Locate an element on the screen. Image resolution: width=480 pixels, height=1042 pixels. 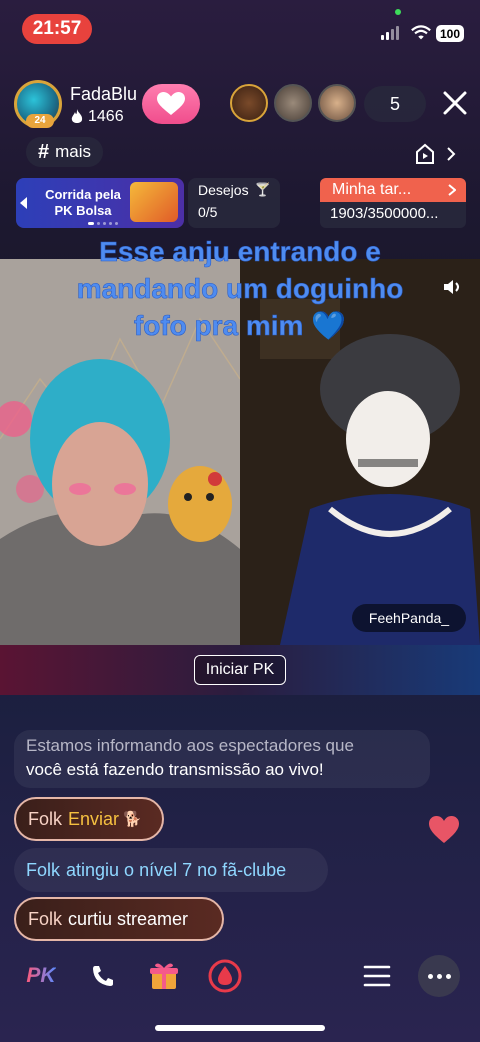
more-button is located at coordinates (439, 976).